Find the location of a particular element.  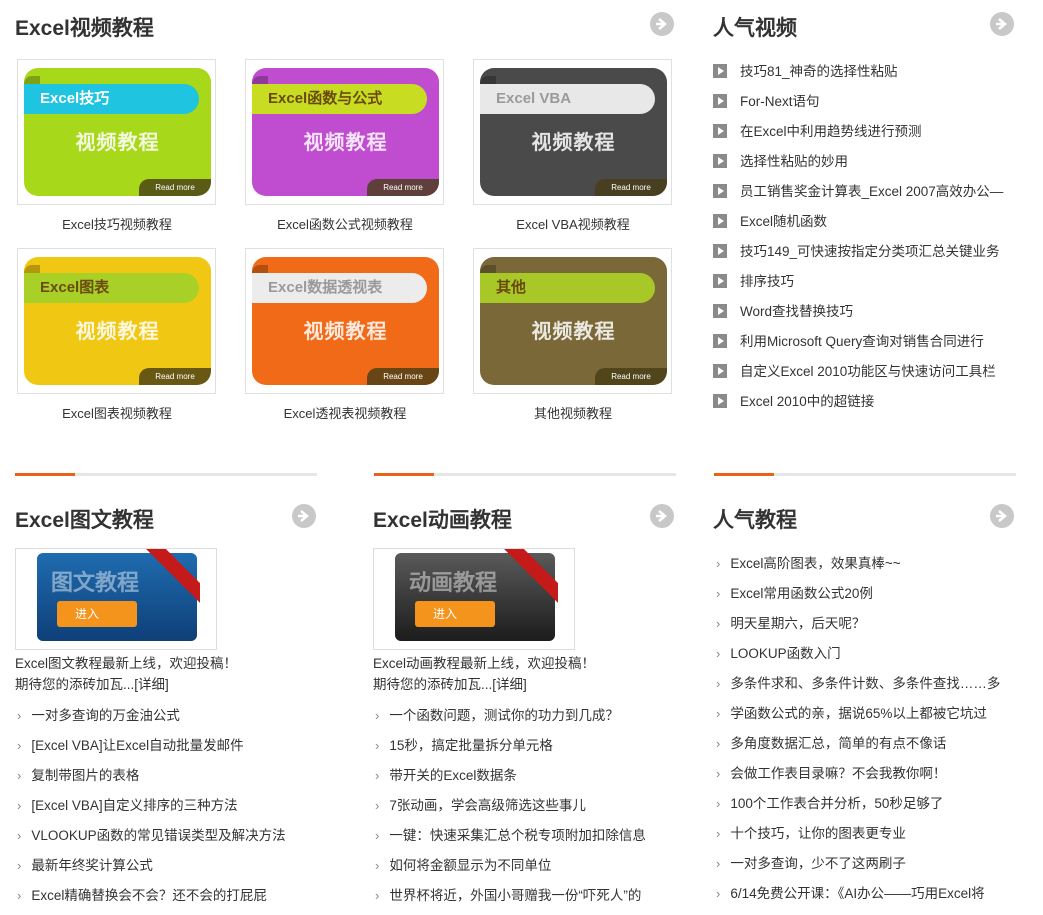

popular-tutorial-item: › 6/14免费公开课：《AI办公——巧用Excel将 is located at coordinates (866, 899).